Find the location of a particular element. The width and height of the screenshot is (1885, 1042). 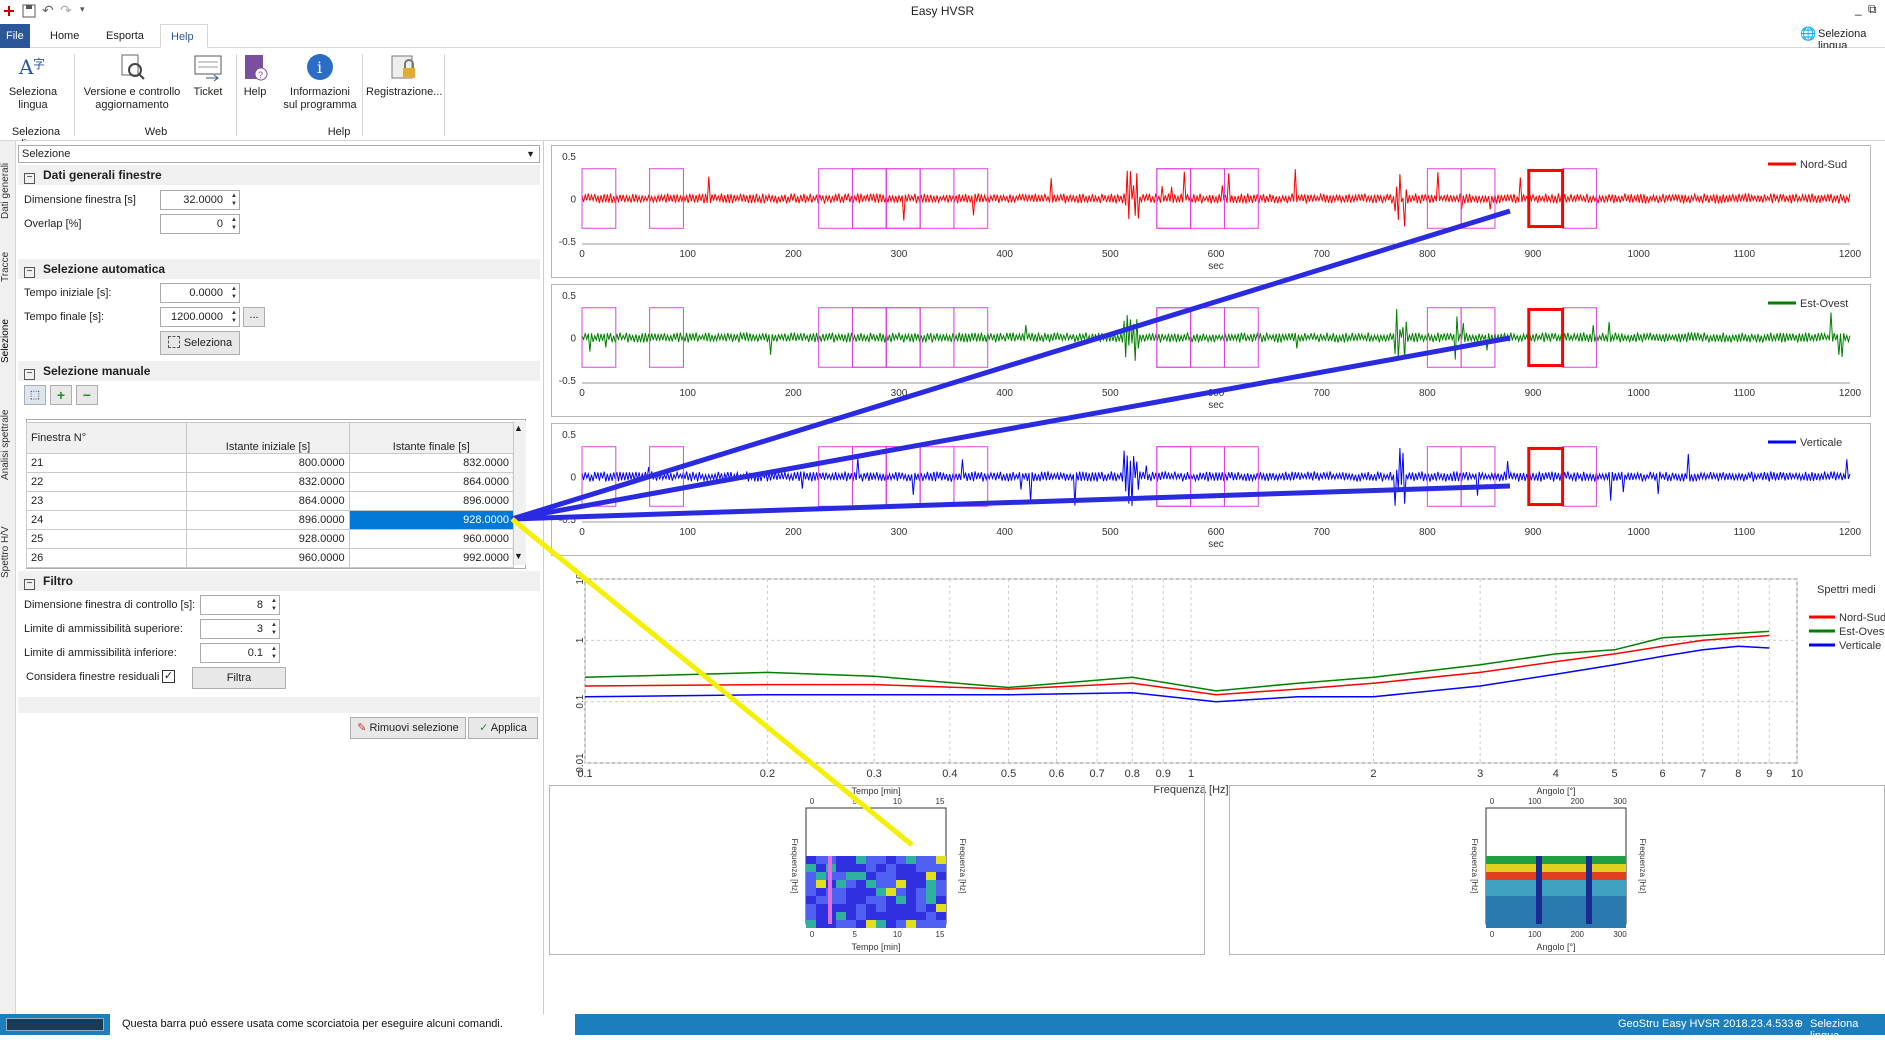

apply-button: ✓ Applica is located at coordinates (503, 728).